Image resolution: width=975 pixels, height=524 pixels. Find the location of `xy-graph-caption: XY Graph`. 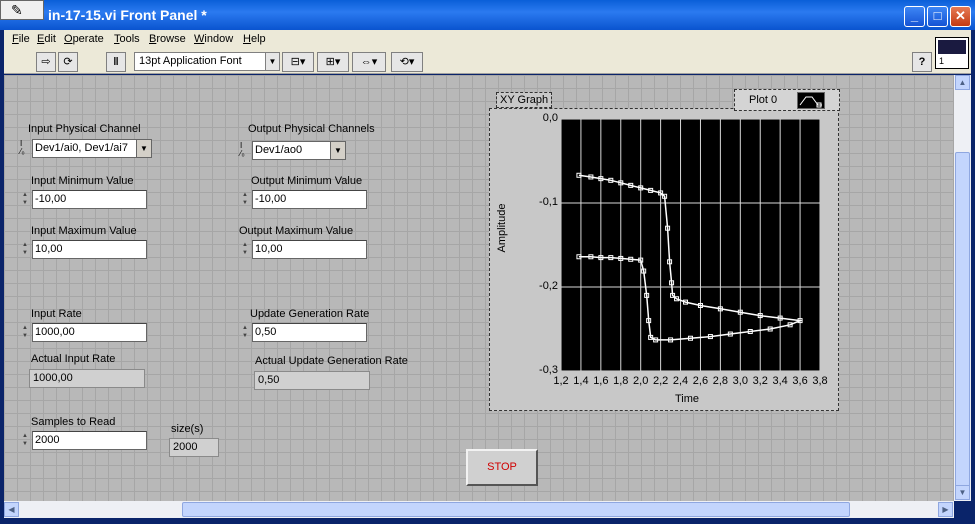

xy-graph-caption: XY Graph is located at coordinates (524, 100).